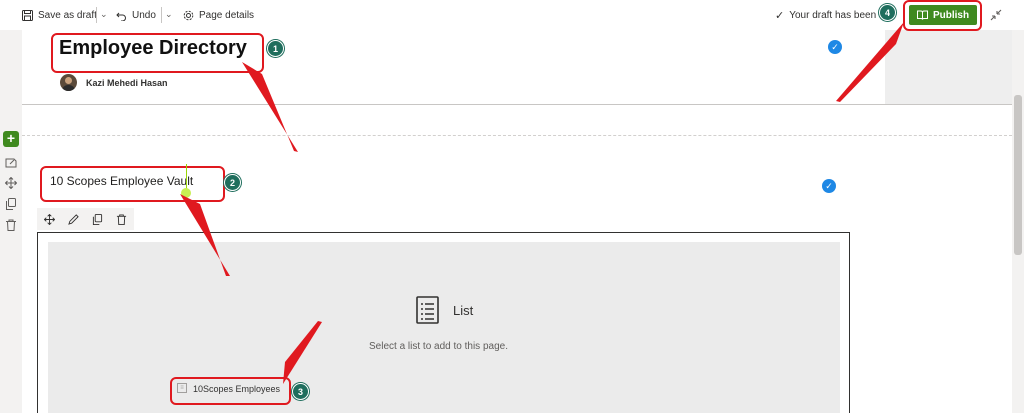 The height and width of the screenshot is (413, 1024). Describe the element at coordinates (205, 235) in the screenshot. I see `arrow-to-webpart-title` at that location.